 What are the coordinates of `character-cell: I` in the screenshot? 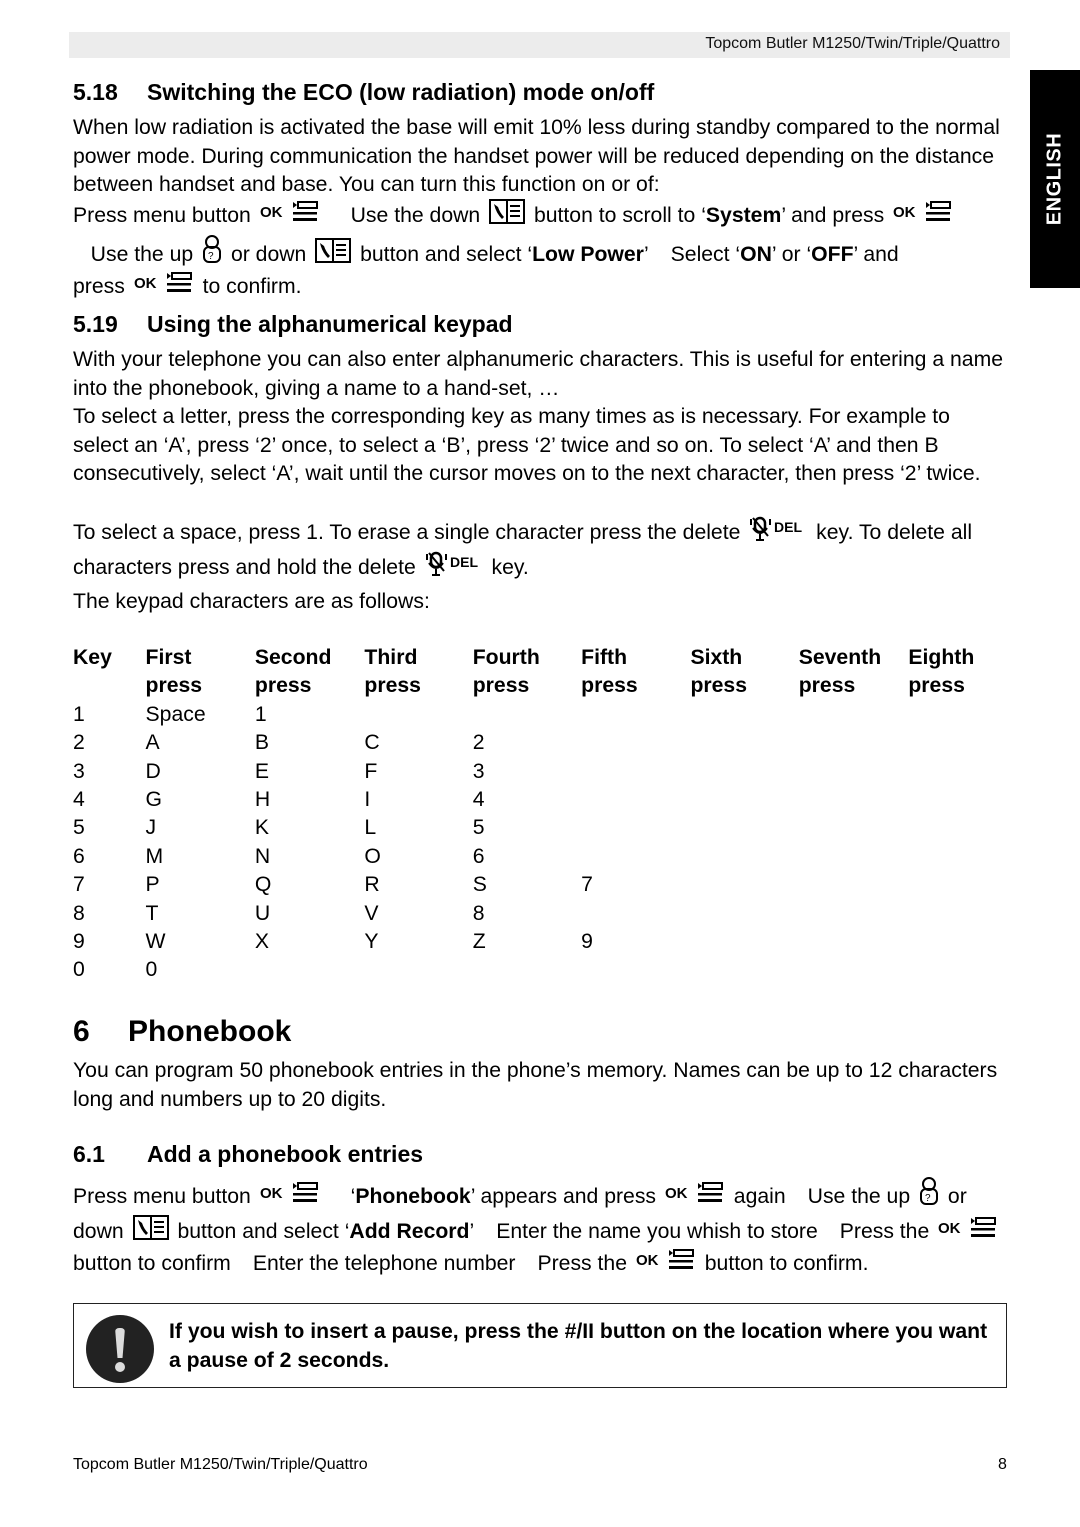 It's located at (367, 800).